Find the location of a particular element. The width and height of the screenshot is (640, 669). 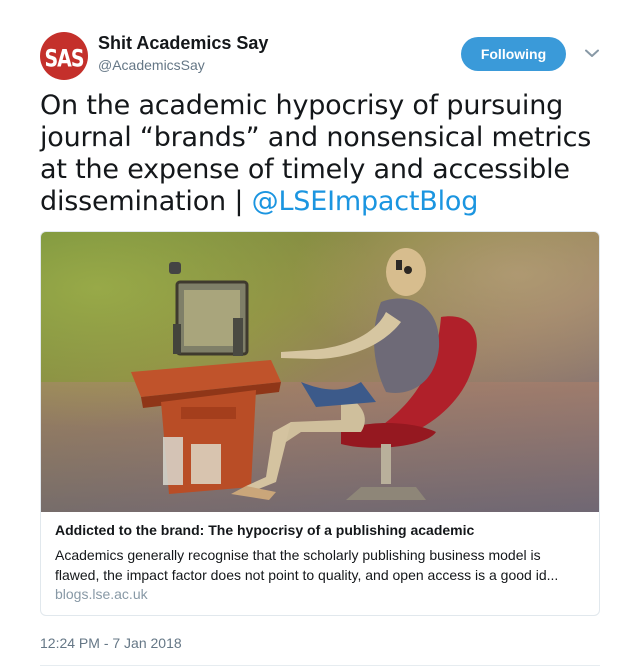

tweet-timestamp: 12:24 PM - 7 Jan 2018 is located at coordinates (111, 643).